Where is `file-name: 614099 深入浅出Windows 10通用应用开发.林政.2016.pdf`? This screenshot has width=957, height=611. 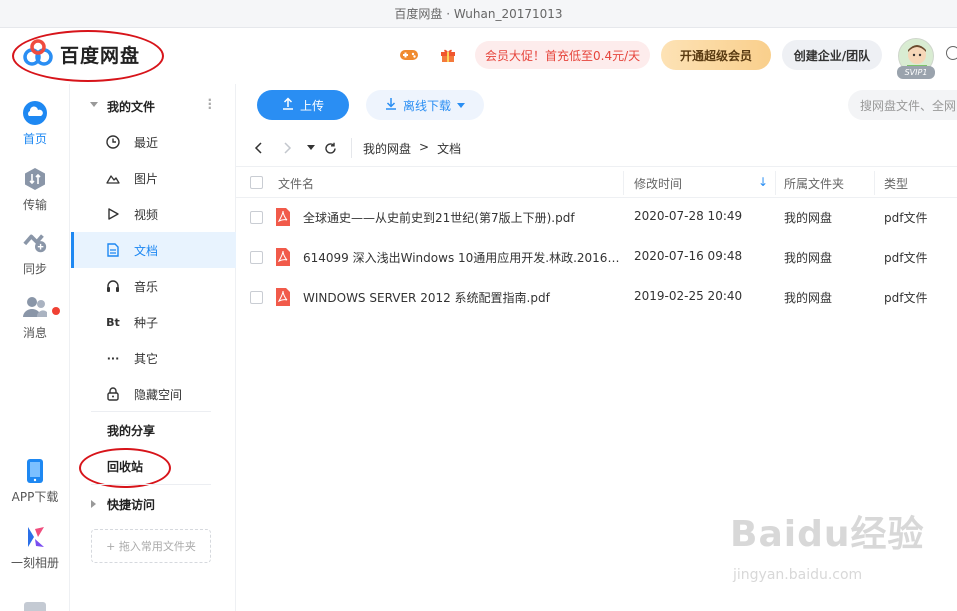
file-name: 614099 深入浅出Windows 10通用应用开发.林政.2016.pdf is located at coordinates (462, 257).